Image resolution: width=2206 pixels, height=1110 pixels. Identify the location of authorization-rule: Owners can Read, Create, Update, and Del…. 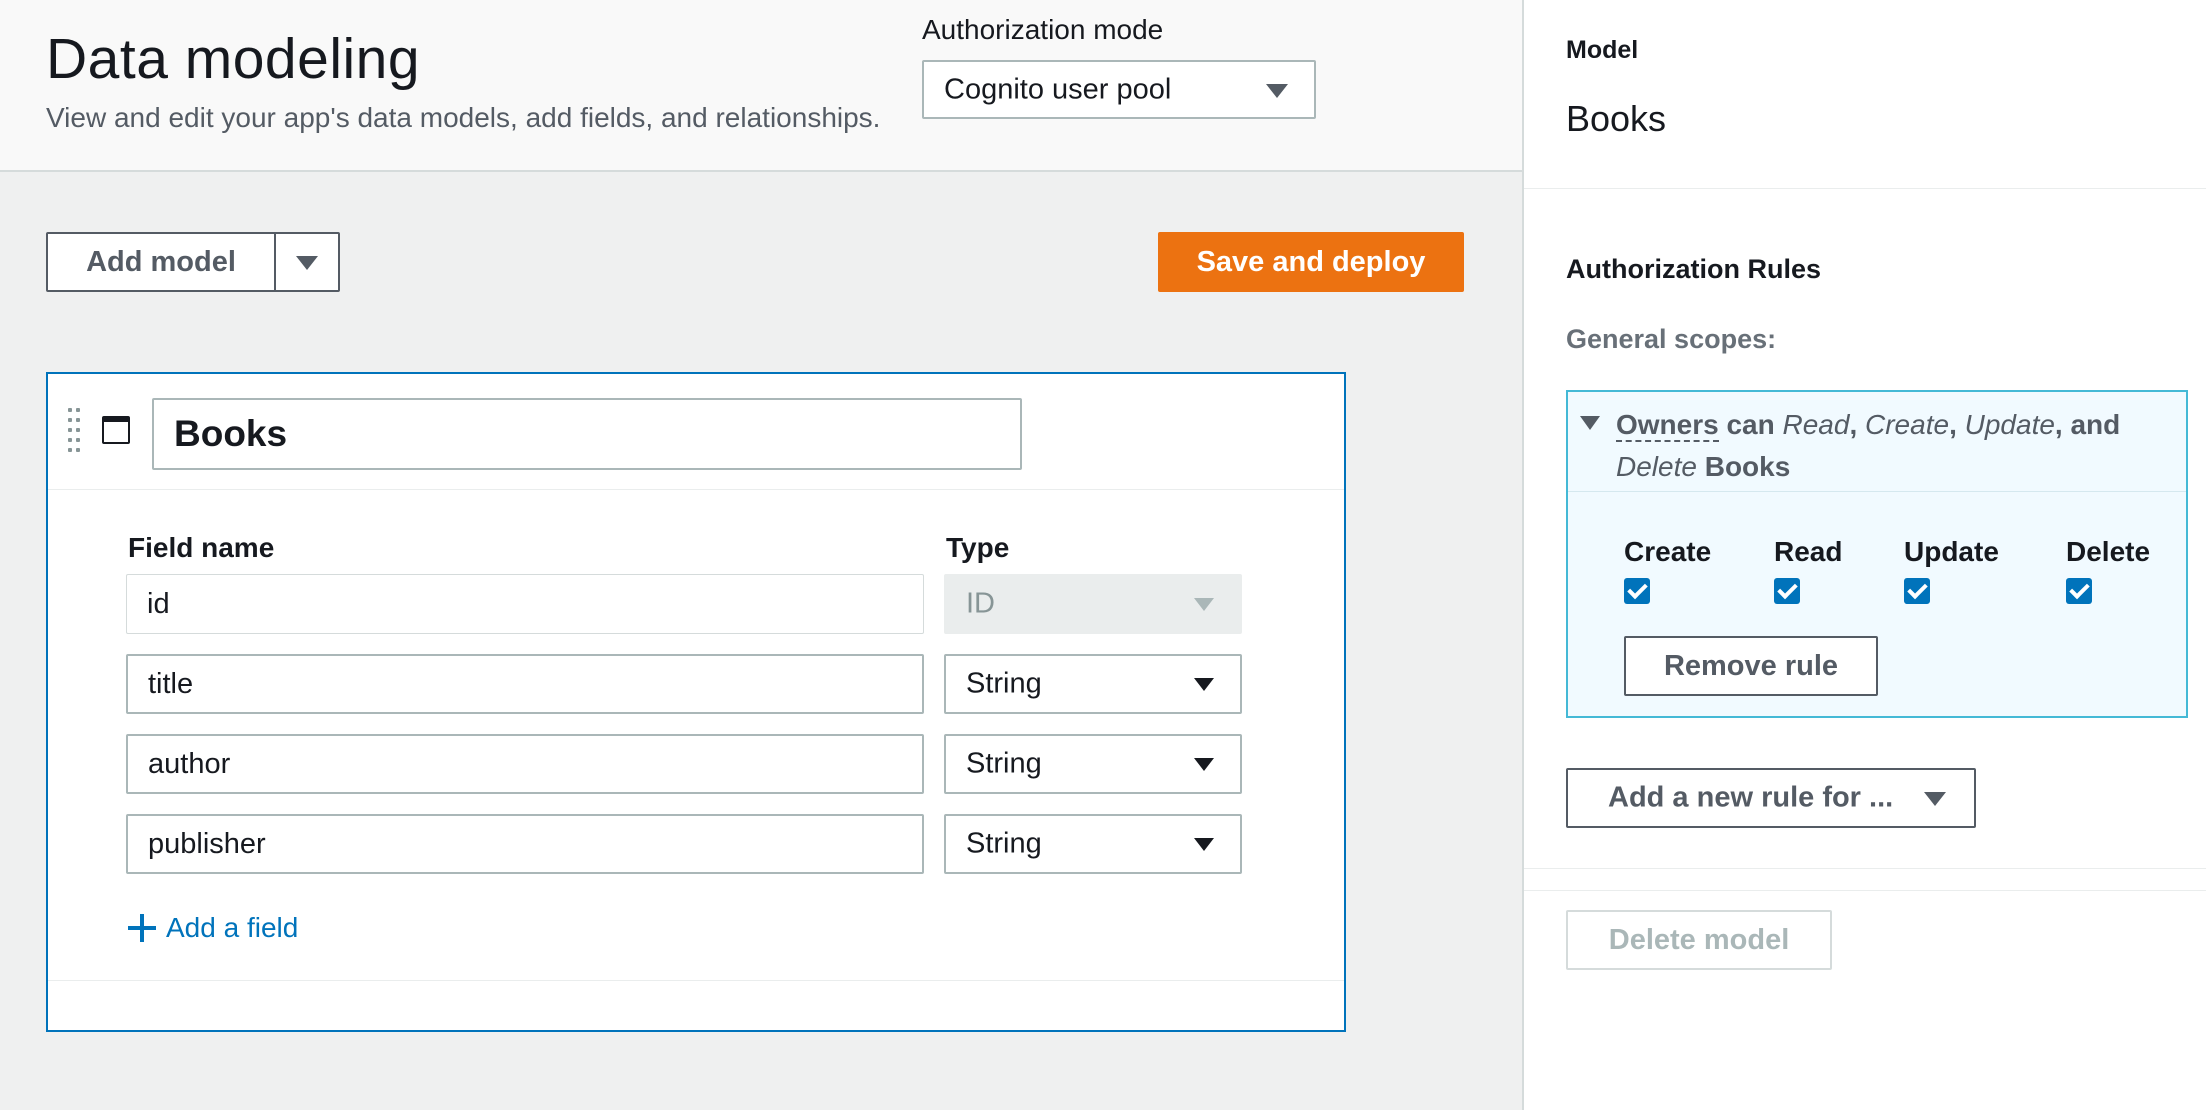
(1877, 554).